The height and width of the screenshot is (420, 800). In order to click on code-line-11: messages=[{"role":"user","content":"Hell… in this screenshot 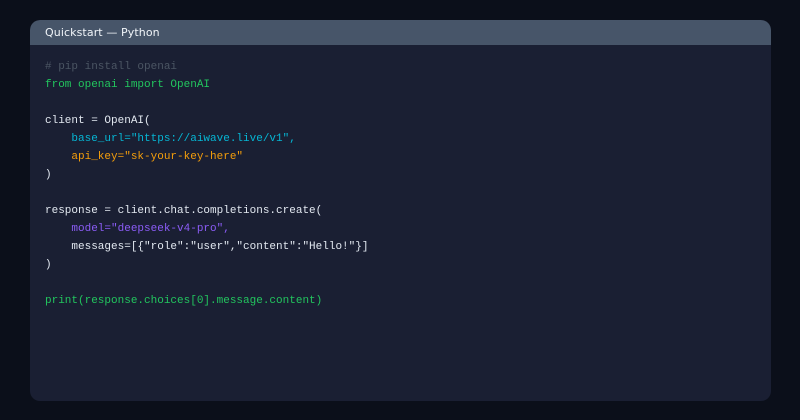, I will do `click(207, 247)`.